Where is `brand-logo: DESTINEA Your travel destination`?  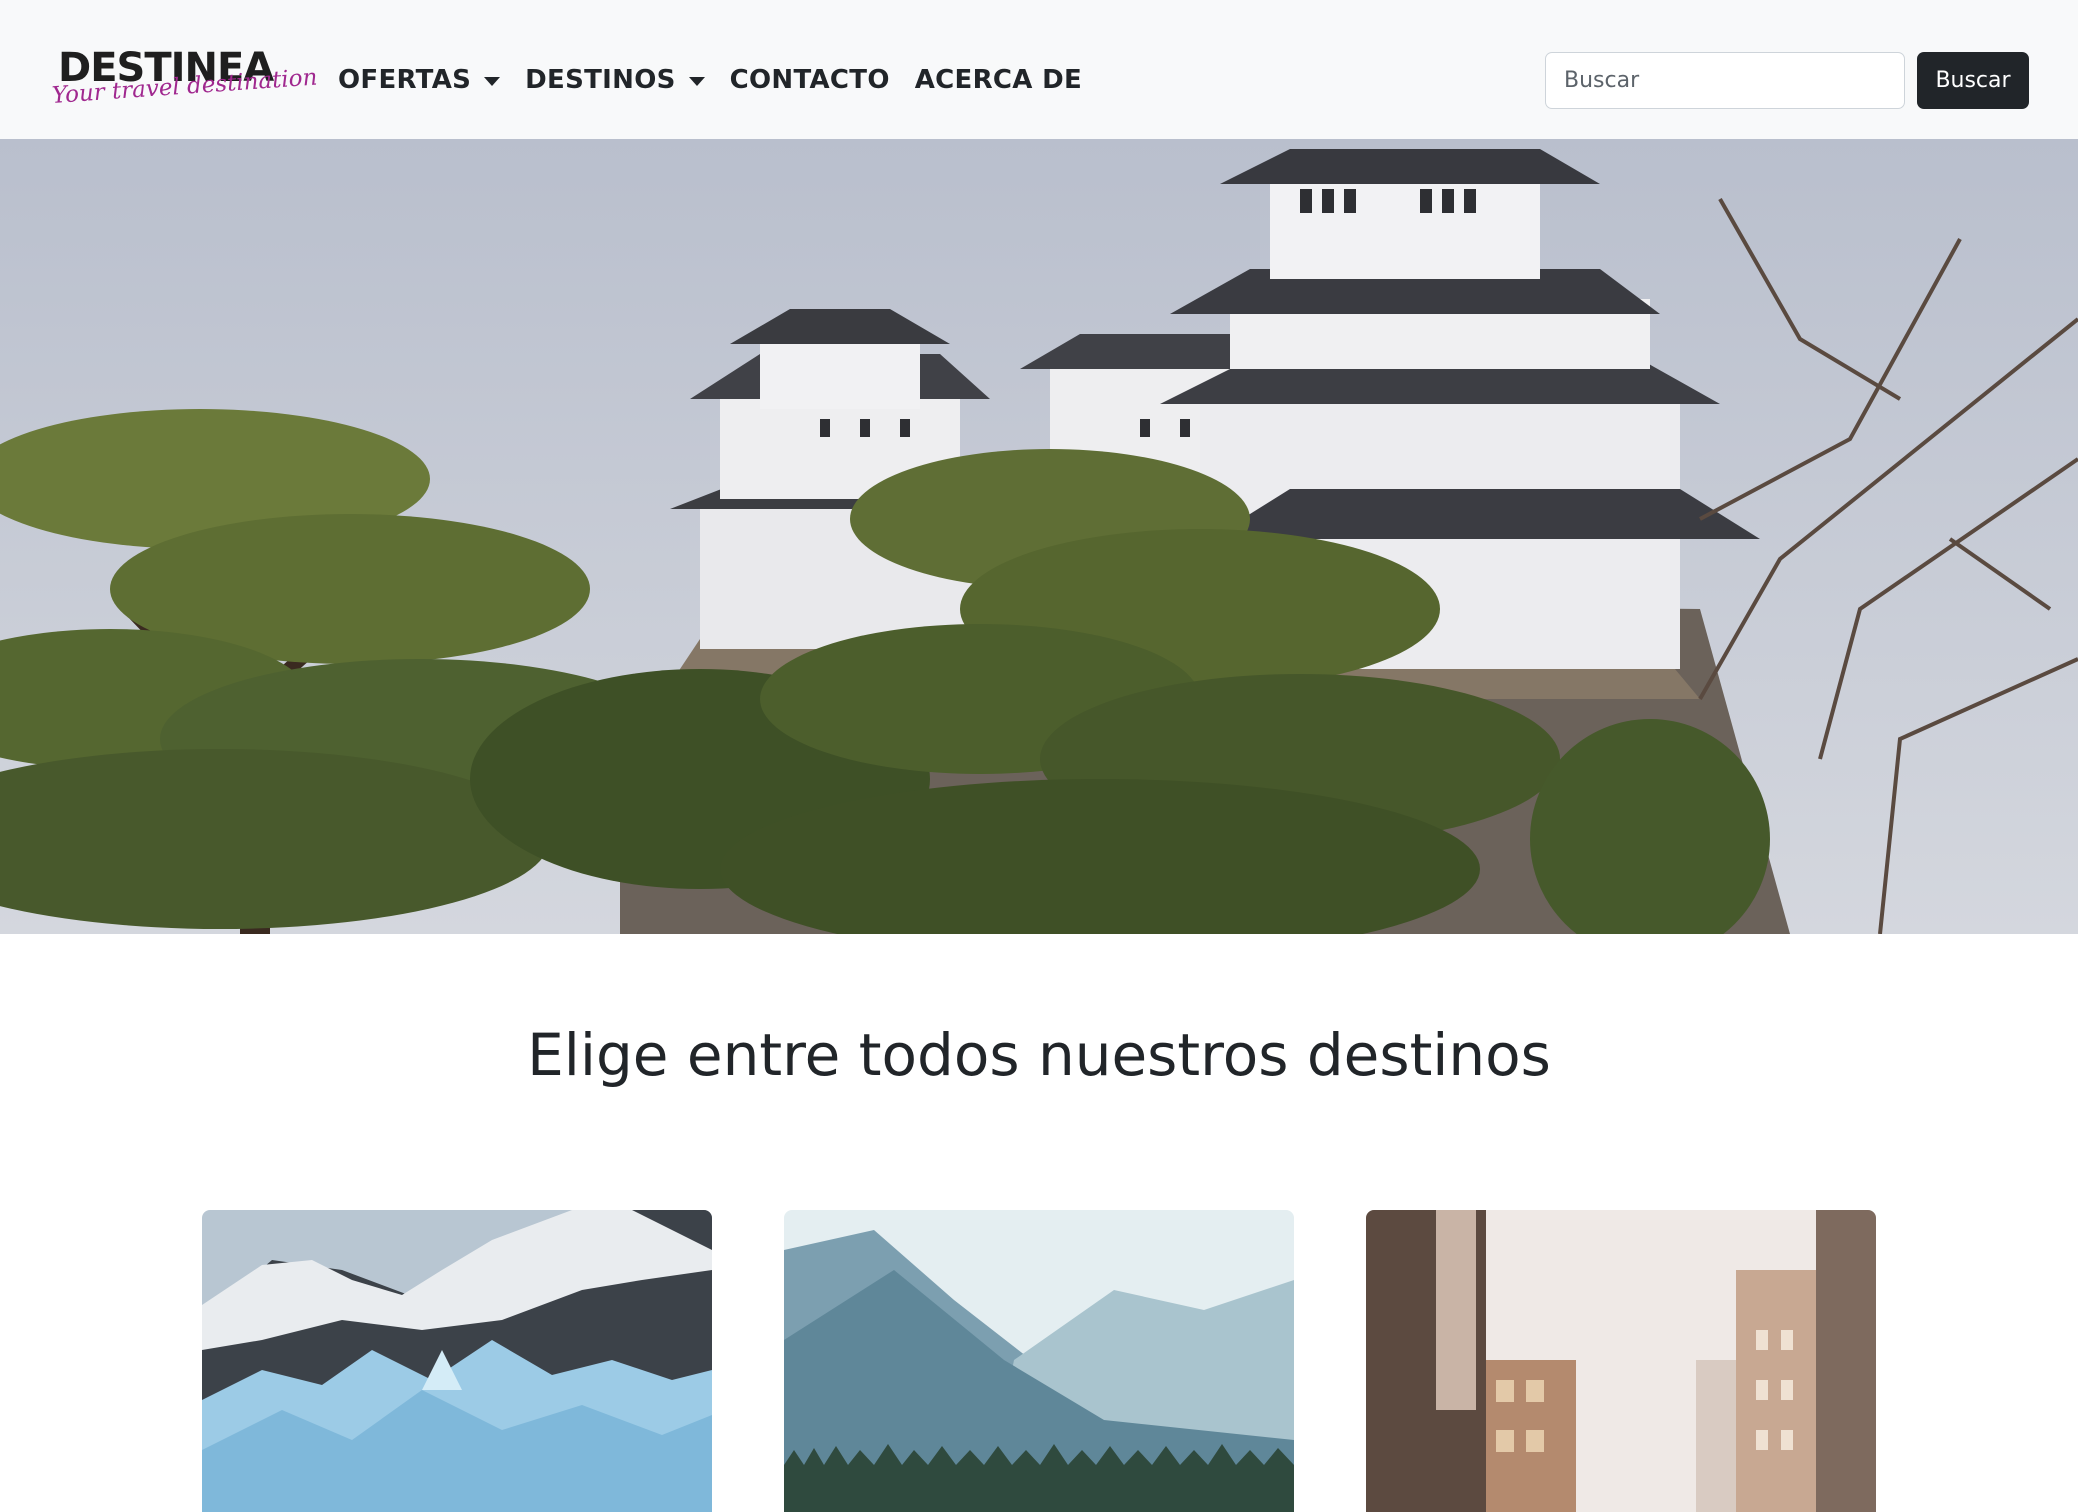
brand-logo: DESTINEA Your travel destination is located at coordinates (183, 84).